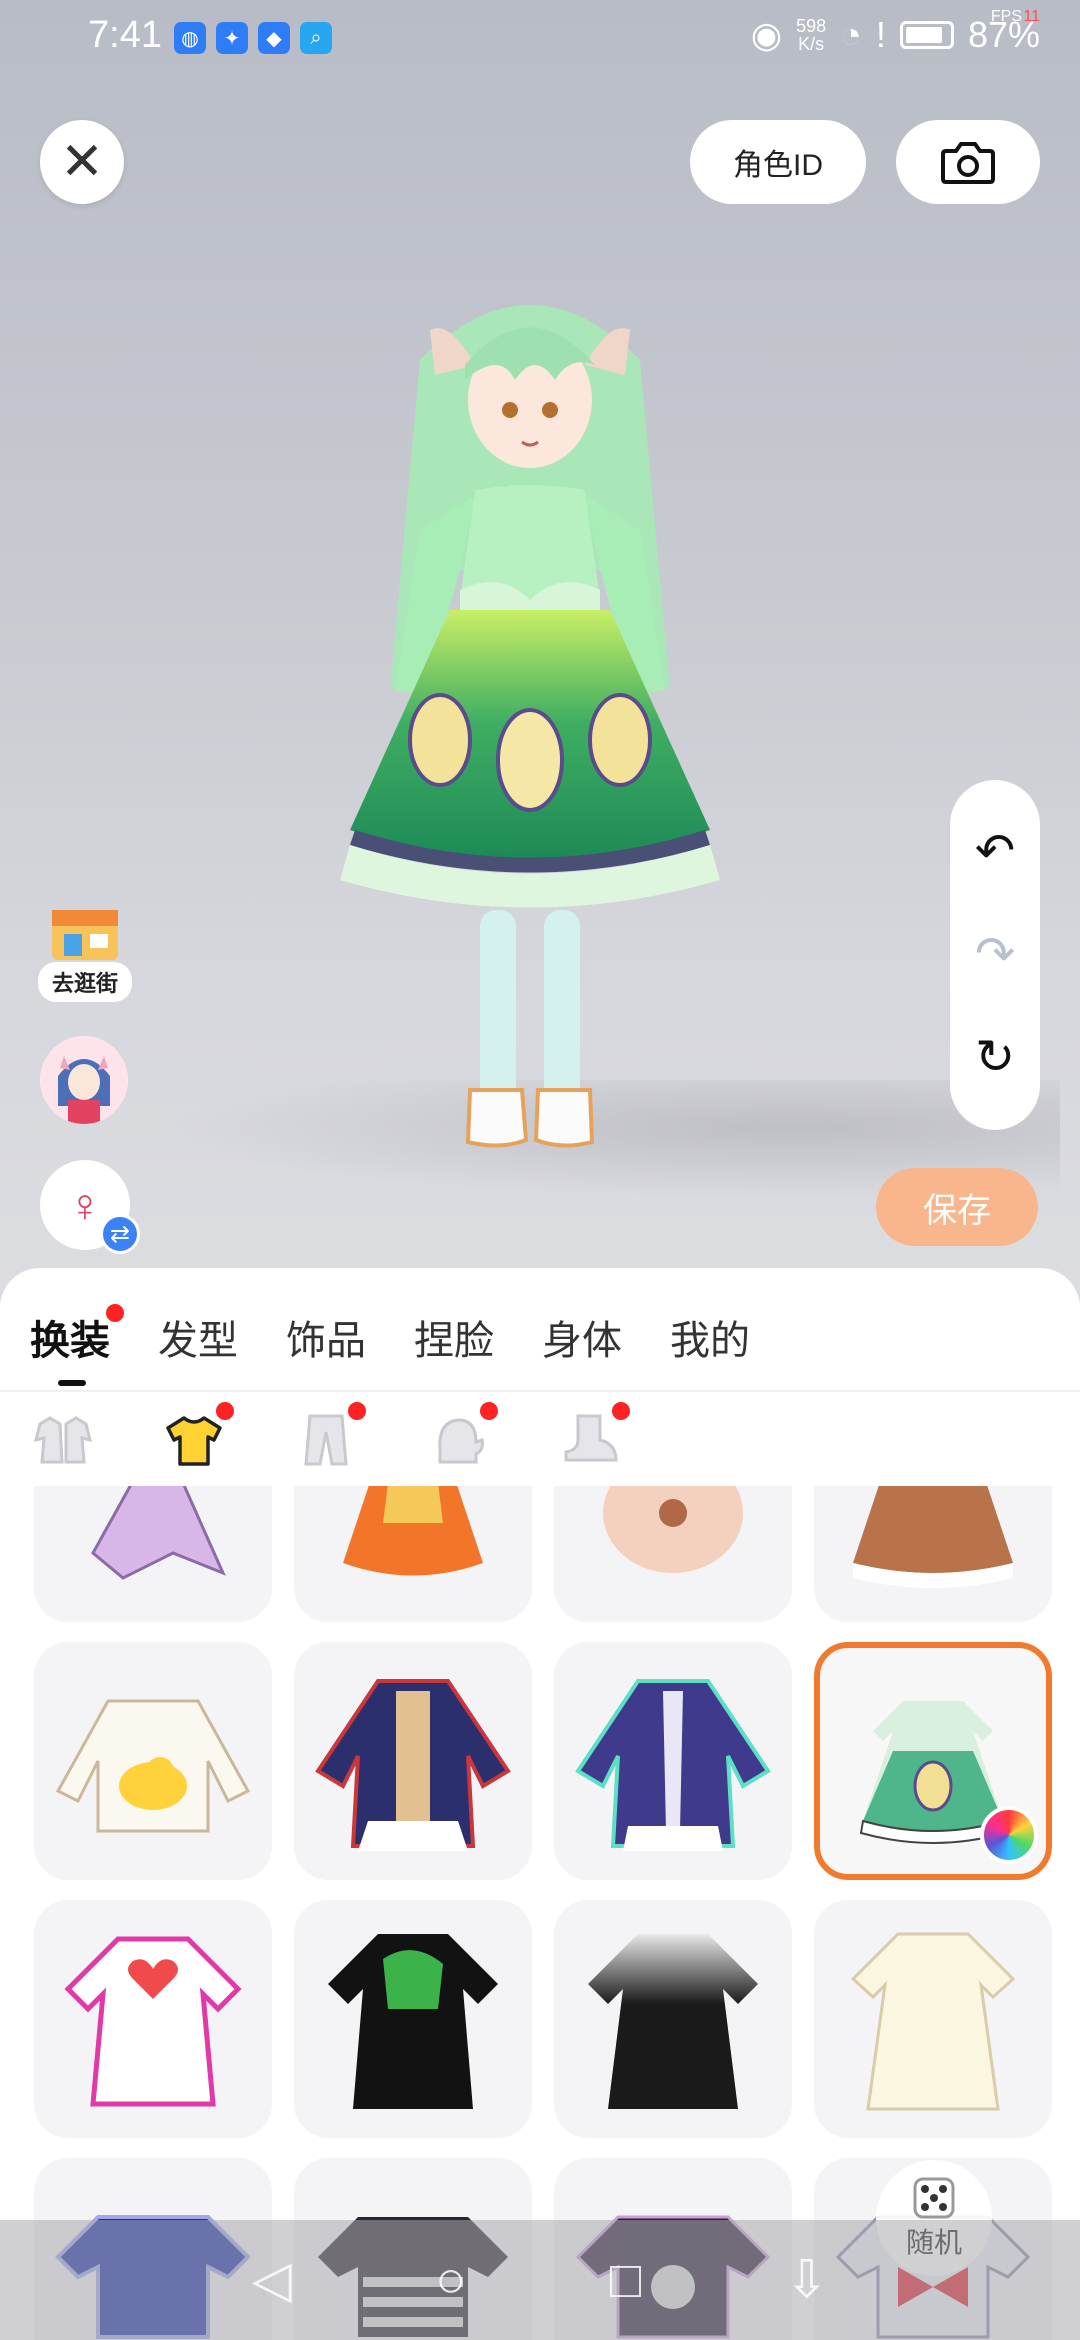 The image size is (1080, 2340). What do you see at coordinates (926, 35) in the screenshot?
I see `battery-icon` at bounding box center [926, 35].